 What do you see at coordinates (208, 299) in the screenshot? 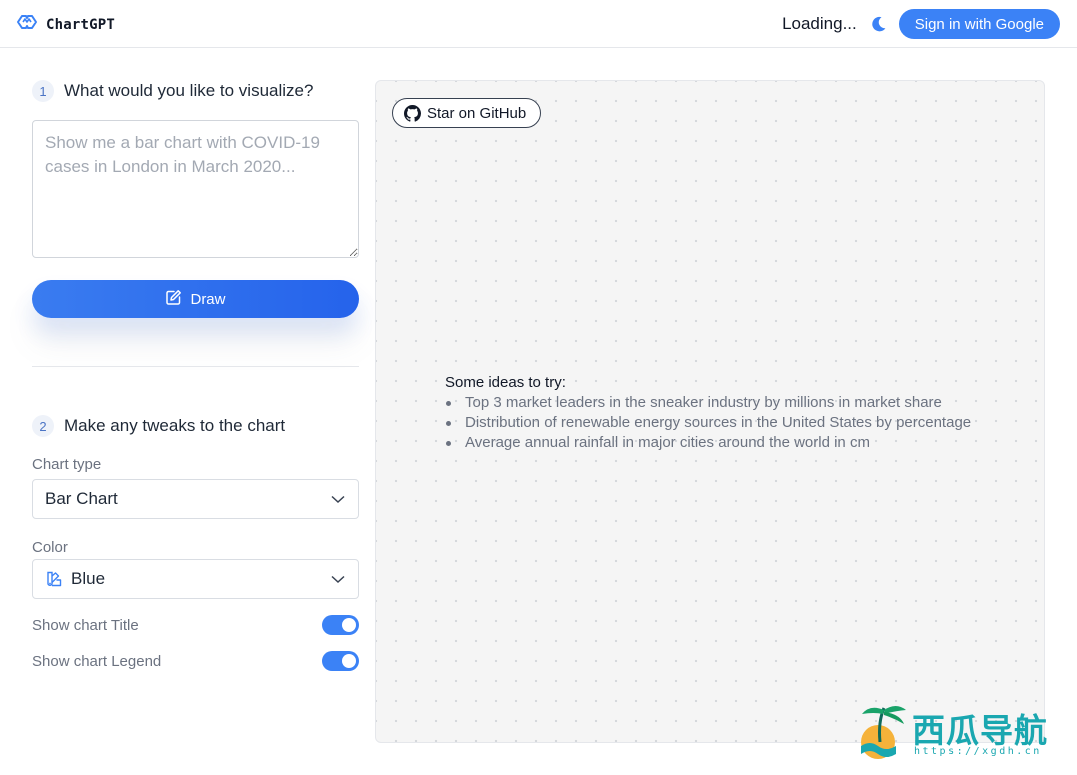
I see `draw-label: Draw` at bounding box center [208, 299].